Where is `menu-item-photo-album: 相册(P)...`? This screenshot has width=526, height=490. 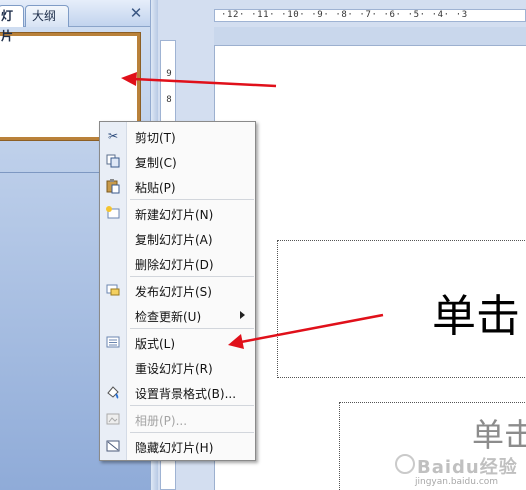
menu-item-photo-album: 相册(P)... is located at coordinates (177, 419).